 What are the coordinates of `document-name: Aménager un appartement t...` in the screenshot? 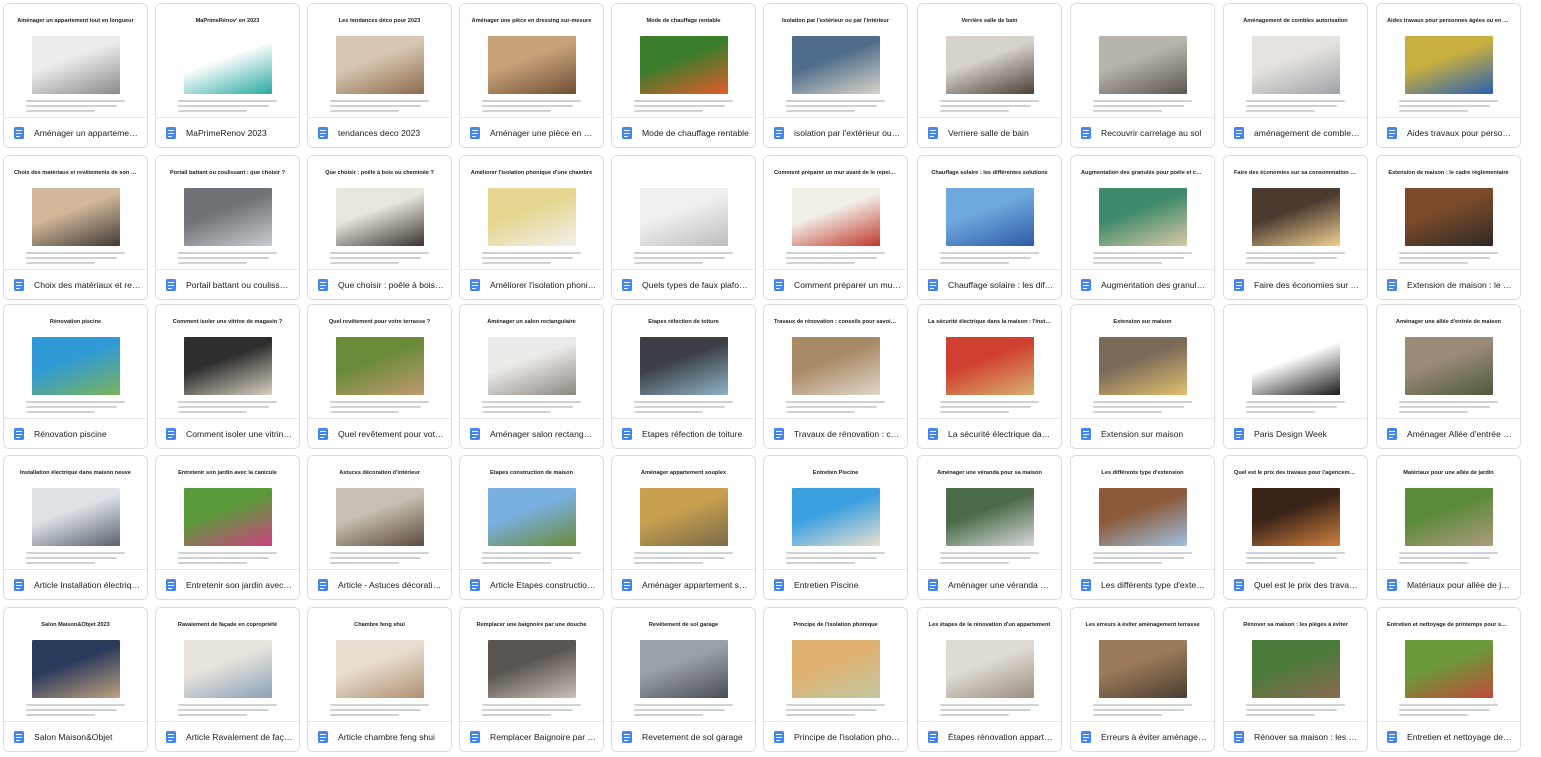 It's located at (90, 133).